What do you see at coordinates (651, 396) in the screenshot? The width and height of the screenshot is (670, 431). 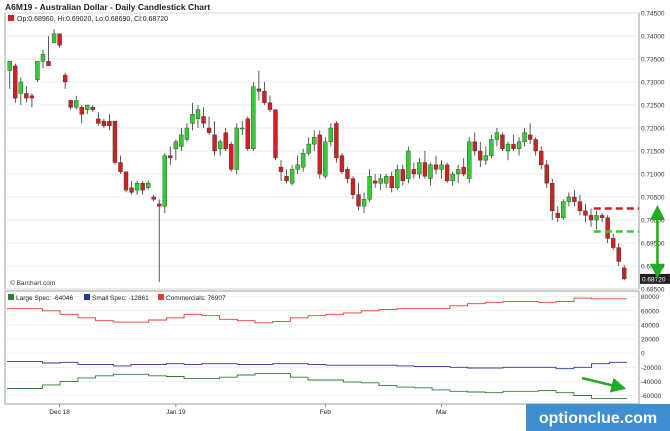 I see `cot-tick-label: -60000` at bounding box center [651, 396].